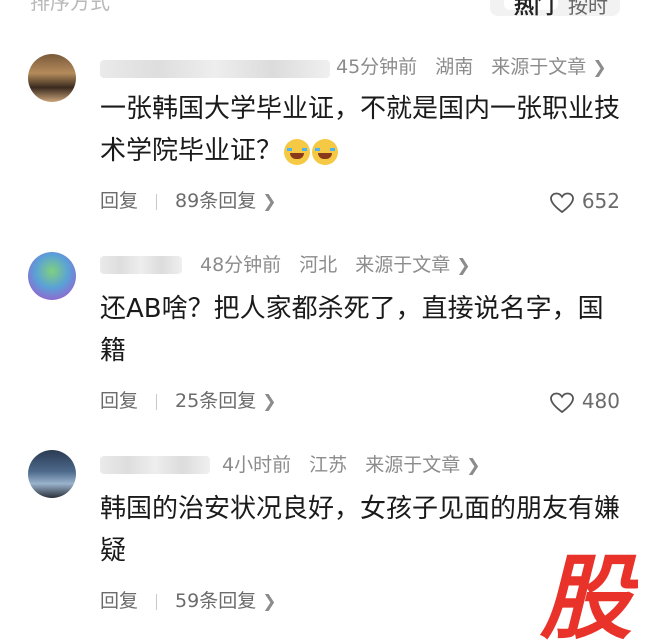 The width and height of the screenshot is (650, 642). What do you see at coordinates (377, 67) in the screenshot?
I see `comment-time: 45分钟前` at bounding box center [377, 67].